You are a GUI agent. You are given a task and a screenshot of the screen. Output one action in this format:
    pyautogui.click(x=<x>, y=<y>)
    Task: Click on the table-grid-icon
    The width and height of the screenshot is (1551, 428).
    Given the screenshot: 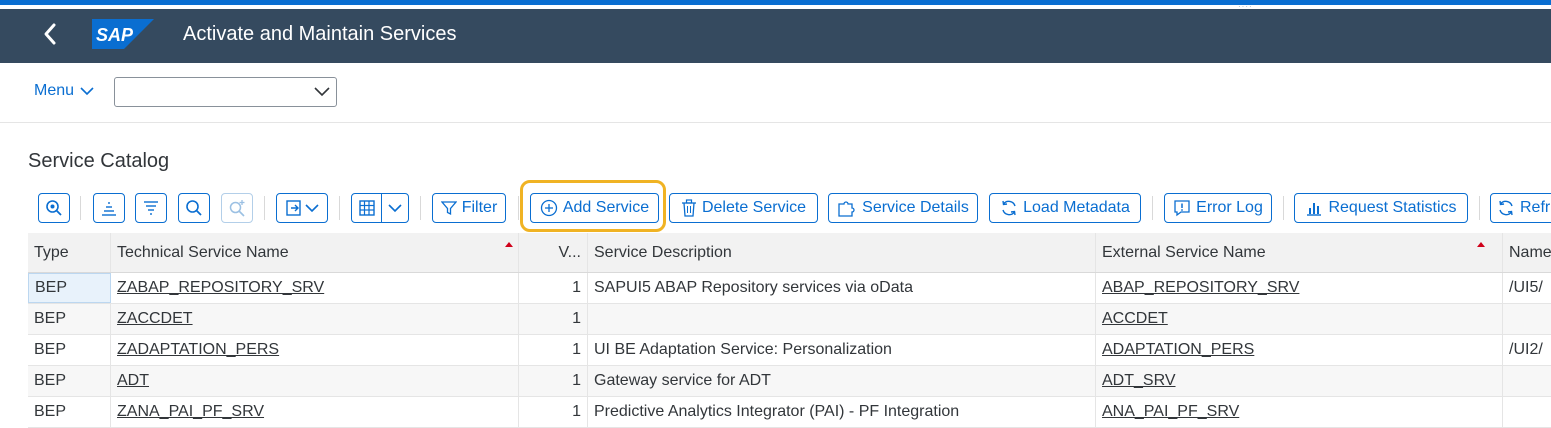 What is the action you would take?
    pyautogui.click(x=366, y=208)
    